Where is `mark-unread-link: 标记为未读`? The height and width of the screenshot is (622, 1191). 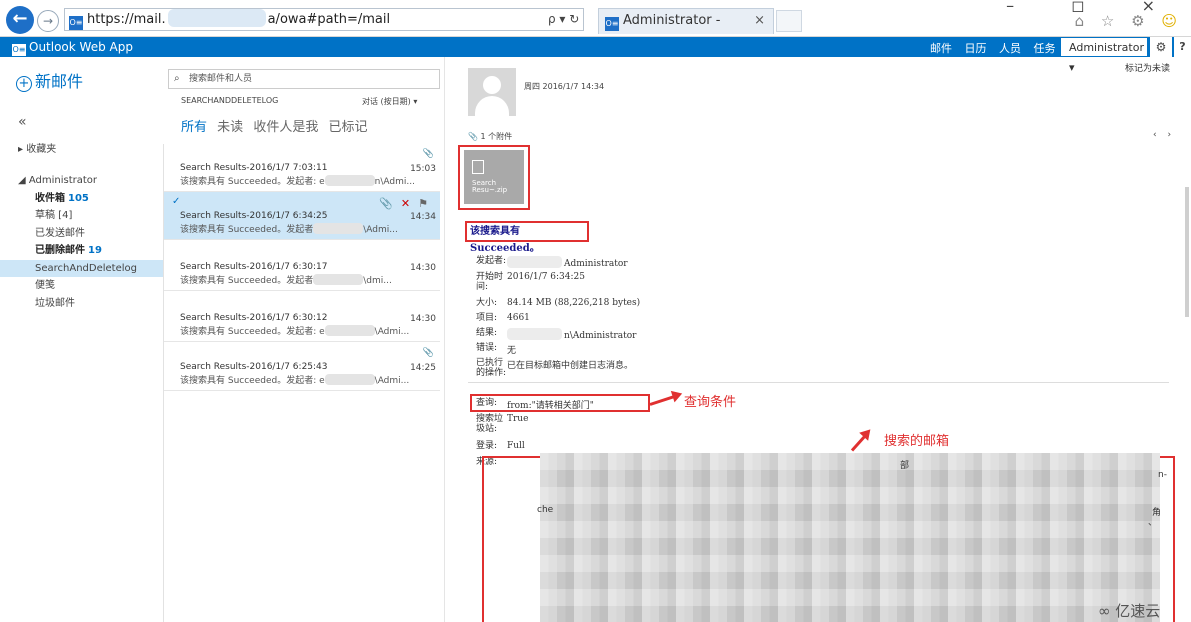
mark-unread-link: 标记为未读 is located at coordinates (1147, 67).